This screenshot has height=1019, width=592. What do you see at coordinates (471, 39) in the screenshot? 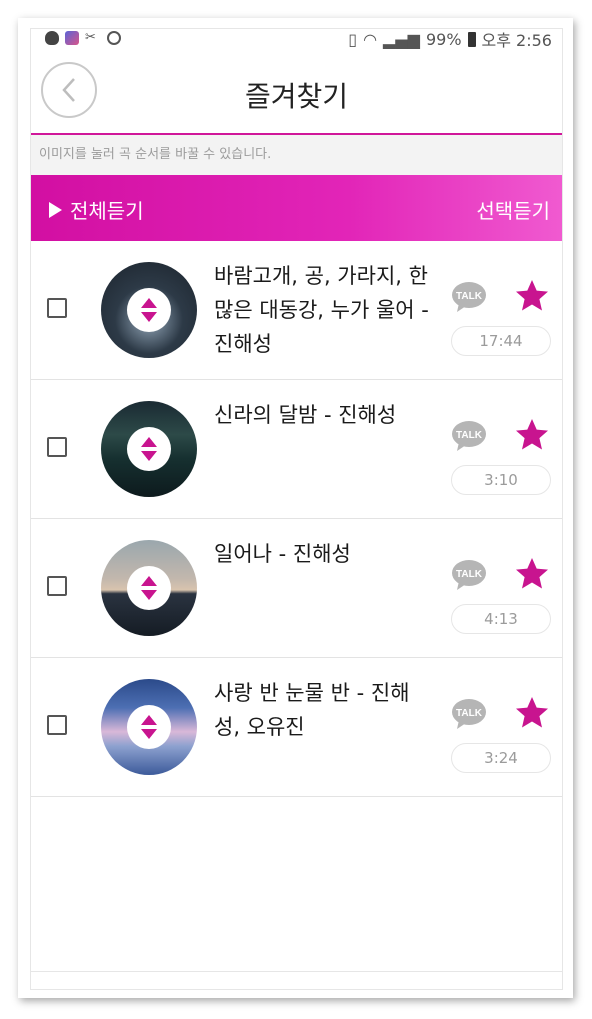
I see `battery-icon` at bounding box center [471, 39].